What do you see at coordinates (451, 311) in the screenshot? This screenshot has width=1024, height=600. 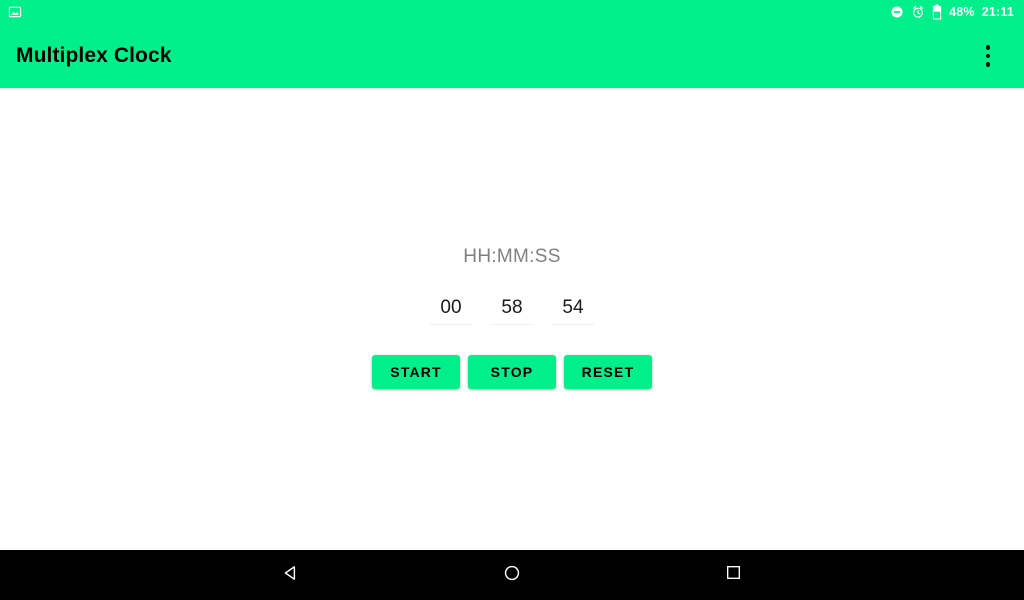 I see `hours-field: 00` at bounding box center [451, 311].